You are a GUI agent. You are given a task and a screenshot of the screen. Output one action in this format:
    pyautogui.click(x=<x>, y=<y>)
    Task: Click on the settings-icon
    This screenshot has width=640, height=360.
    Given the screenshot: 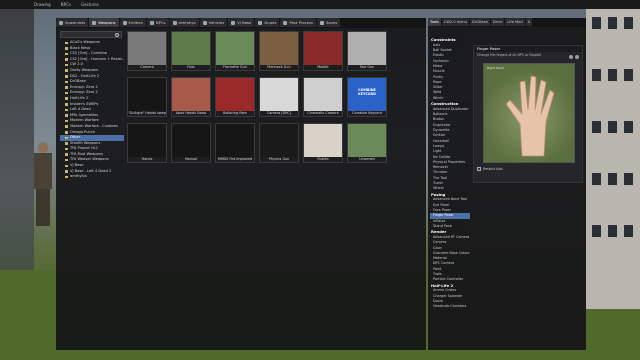 What is the action you would take?
    pyautogui.click(x=571, y=57)
    